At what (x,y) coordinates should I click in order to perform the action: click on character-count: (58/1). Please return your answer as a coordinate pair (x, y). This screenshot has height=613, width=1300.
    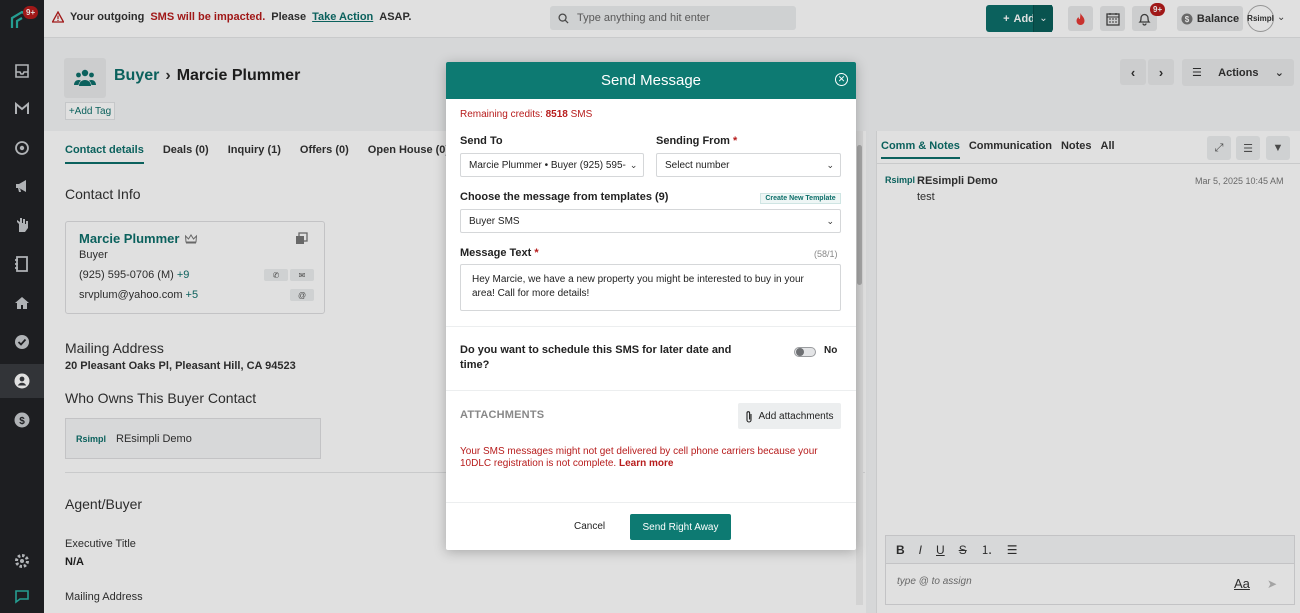
    Looking at the image, I should click on (826, 254).